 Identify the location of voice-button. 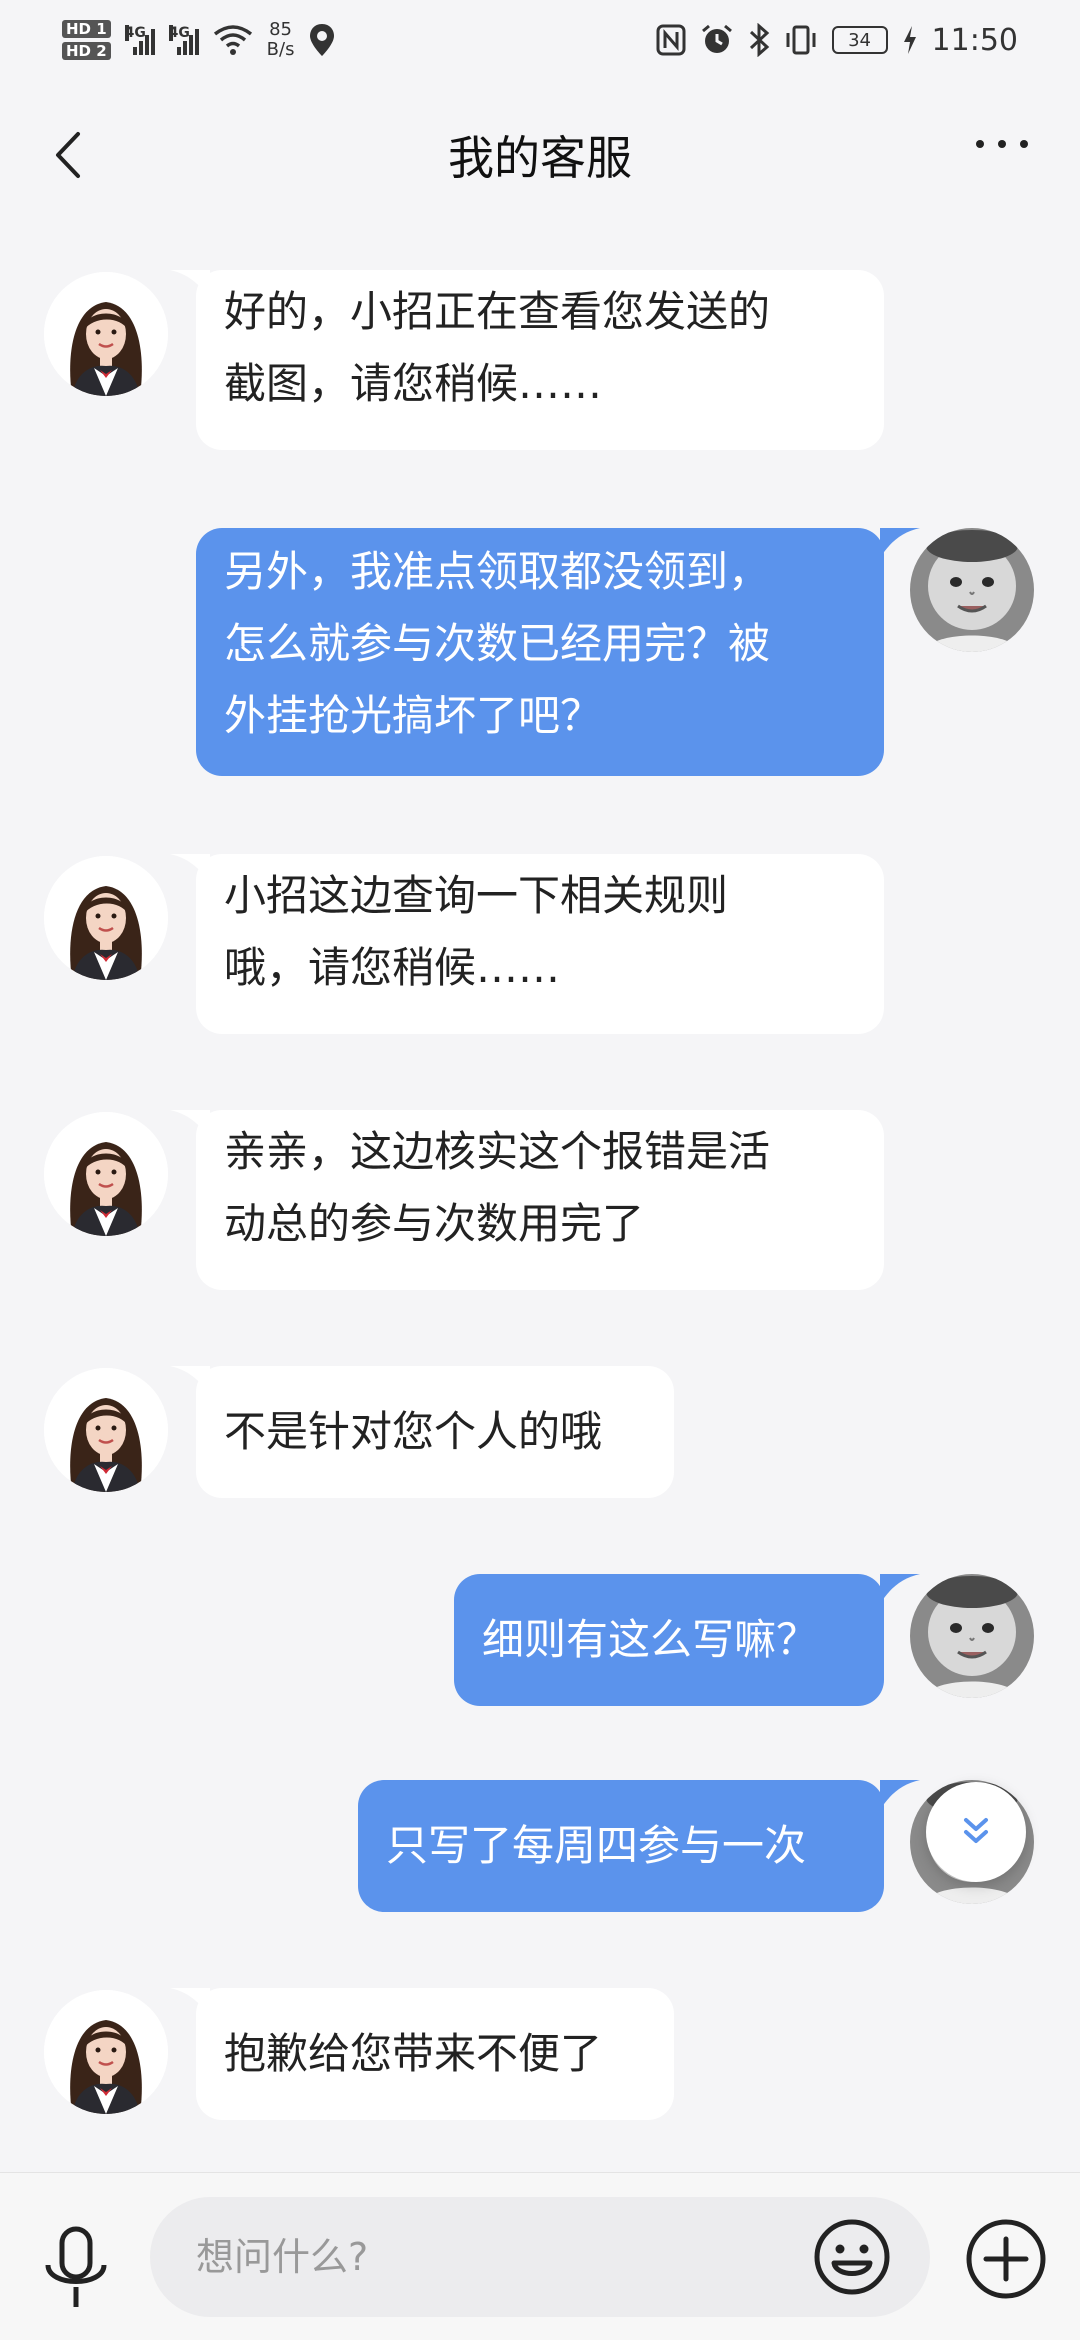
(76, 2270).